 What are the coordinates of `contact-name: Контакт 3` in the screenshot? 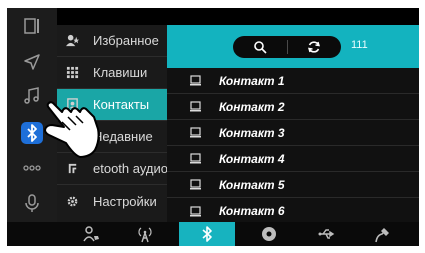 It's located at (252, 132).